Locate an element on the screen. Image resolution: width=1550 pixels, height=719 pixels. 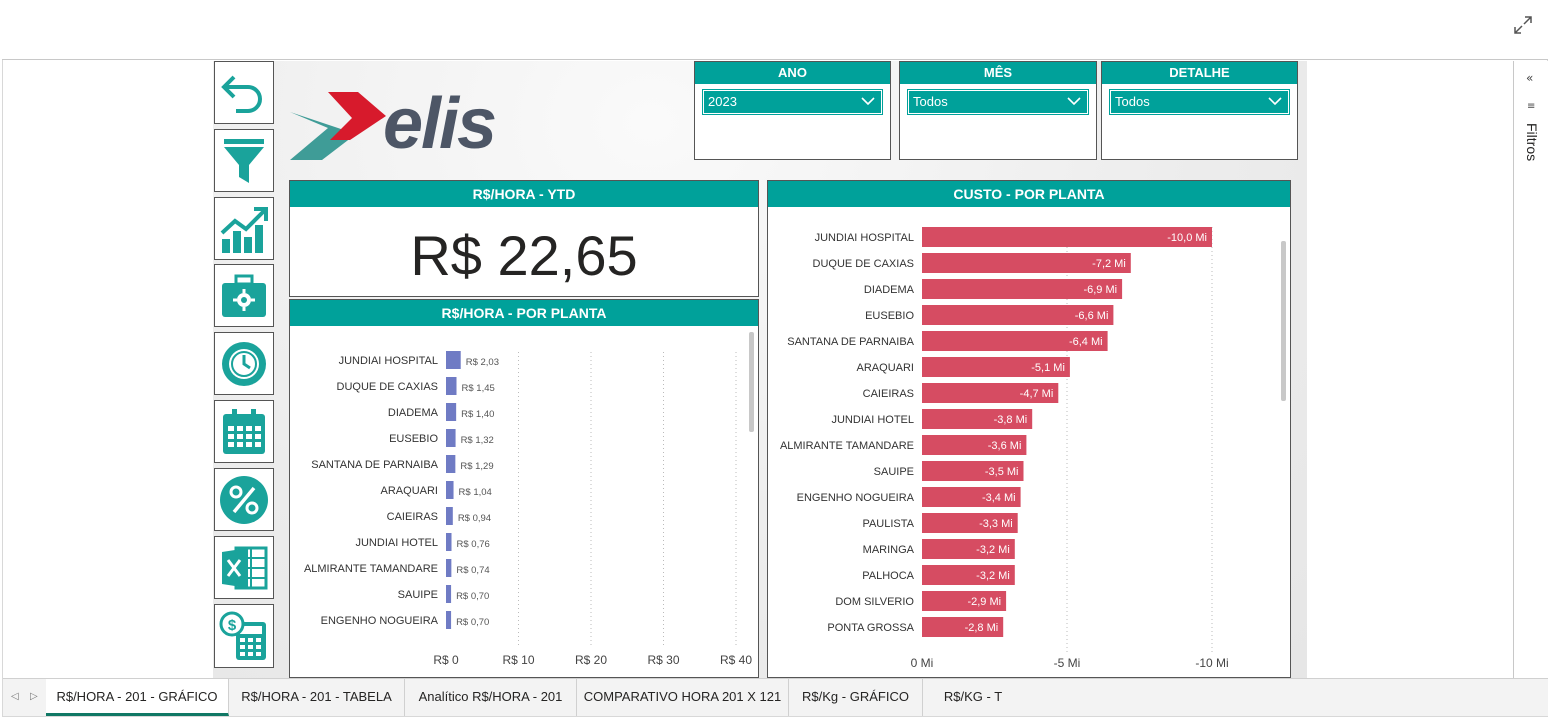
x-tick-label: R$ 0 is located at coordinates (446, 660).